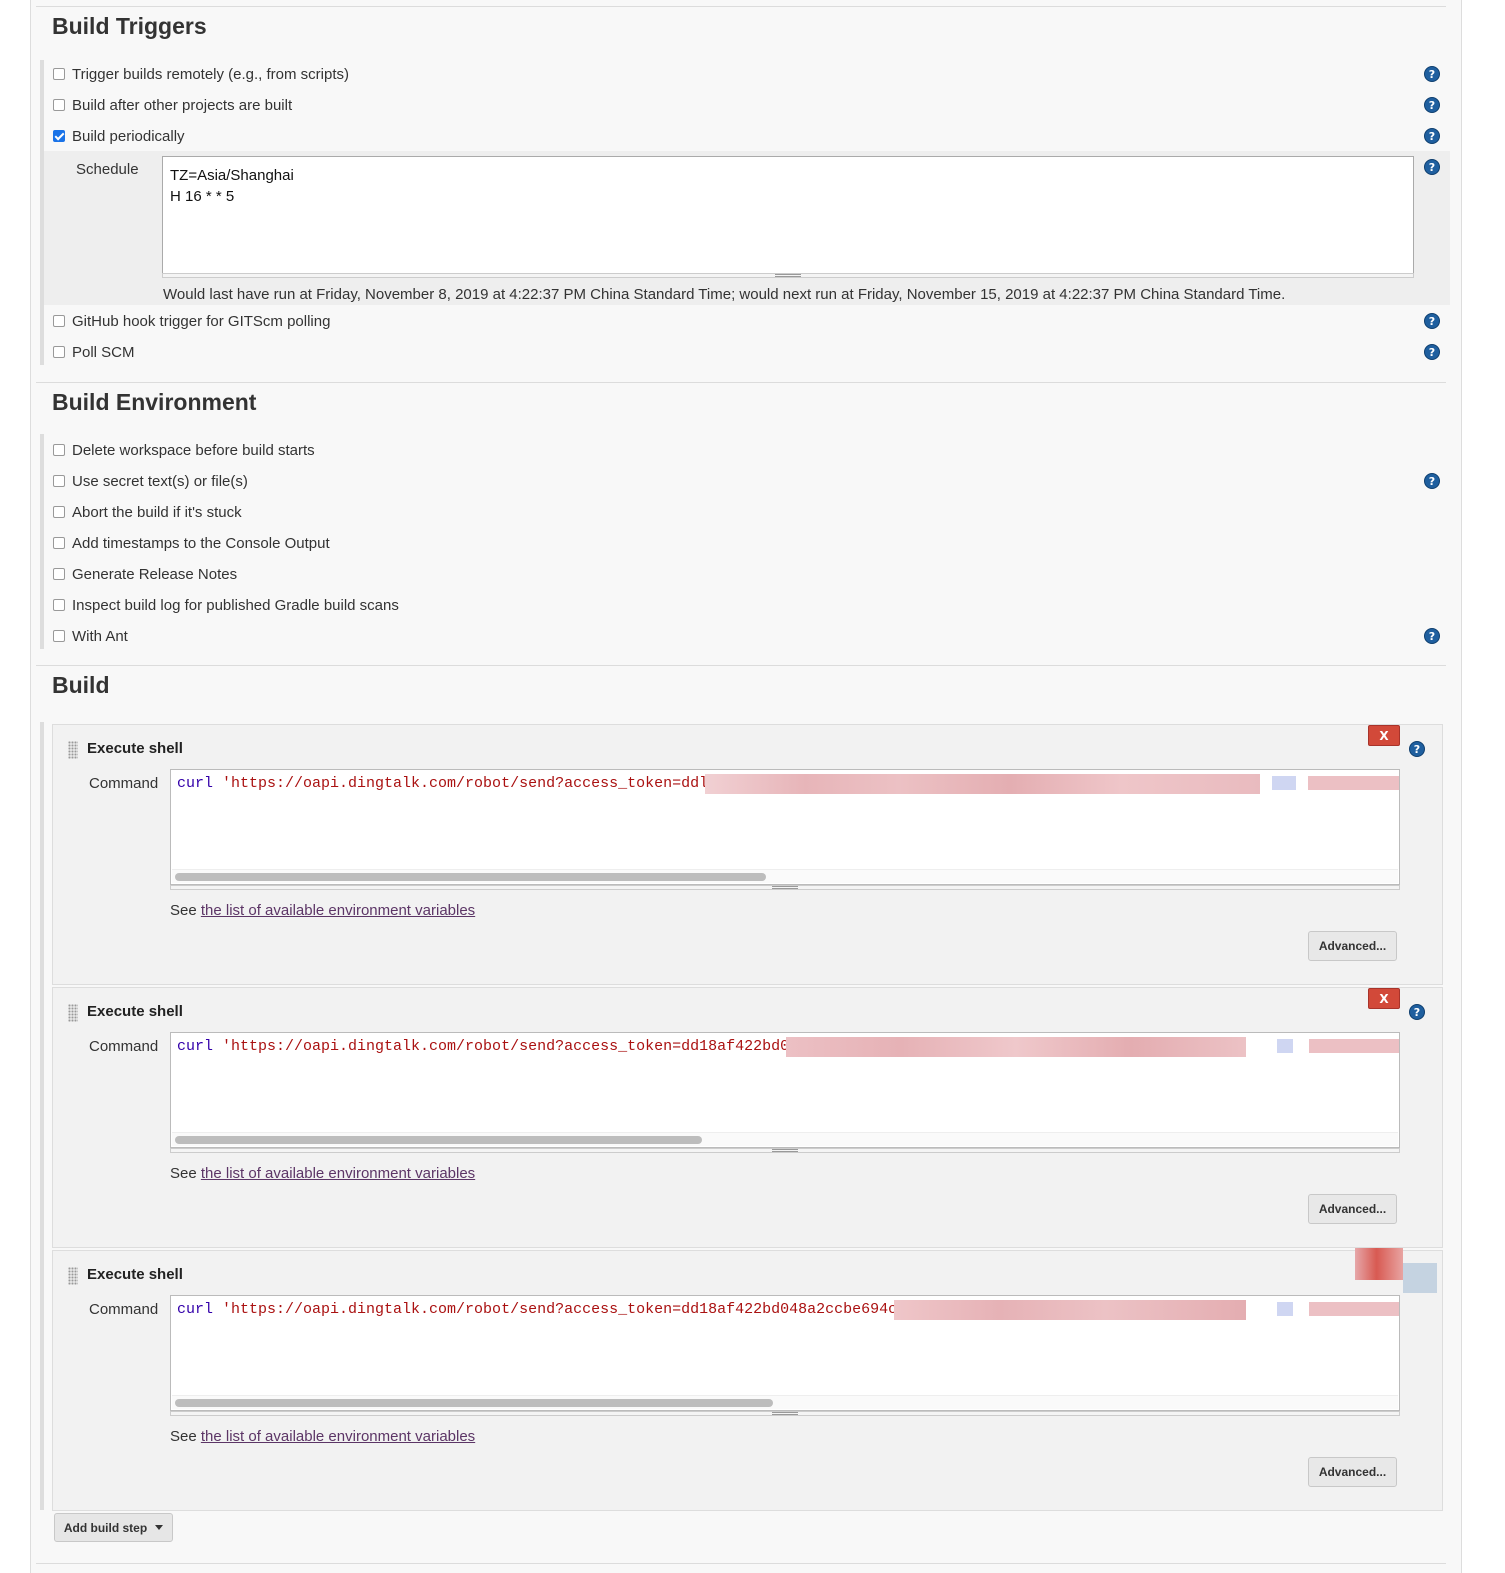 The image size is (1505, 1573). Describe the element at coordinates (129, 26) in the screenshot. I see `build-triggers-heading: Build Triggers` at that location.